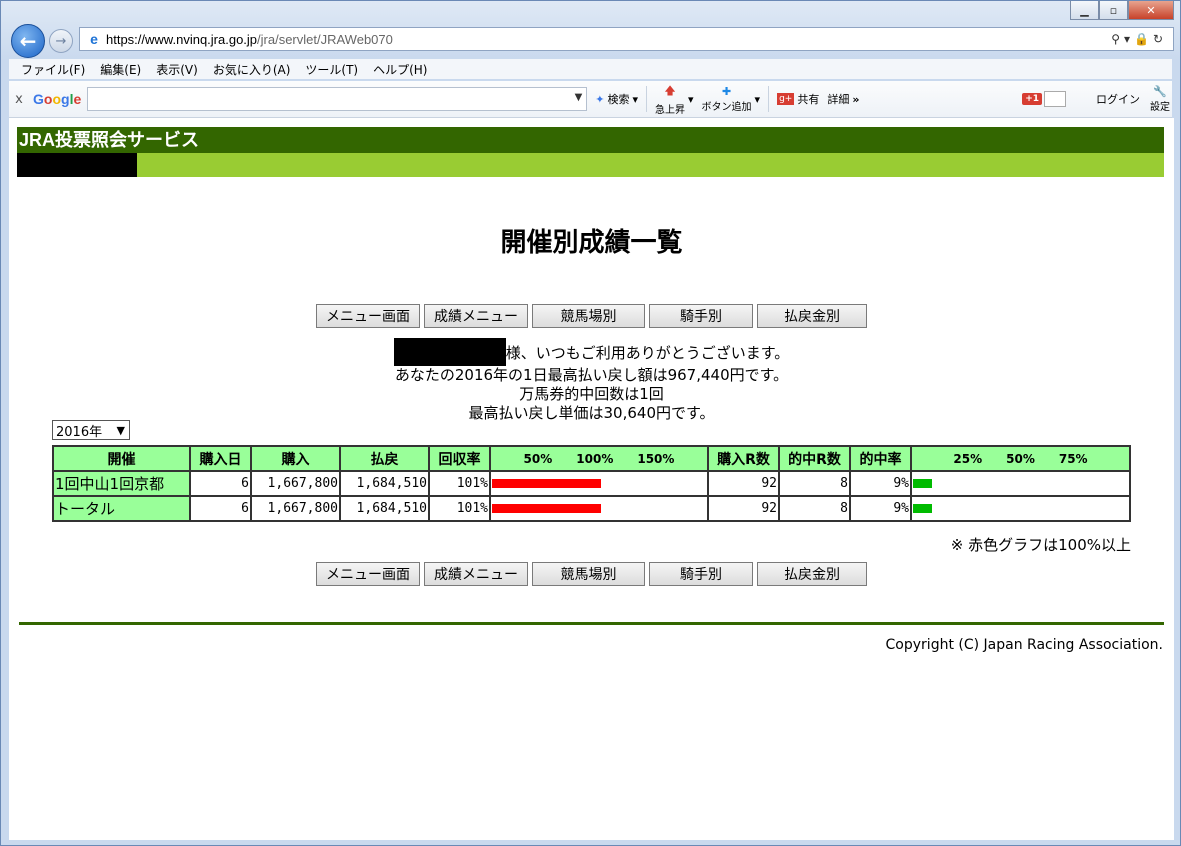 The image size is (1181, 846). What do you see at coordinates (295, 458) in the screenshot?
I see `col-purchase: 購入` at bounding box center [295, 458].